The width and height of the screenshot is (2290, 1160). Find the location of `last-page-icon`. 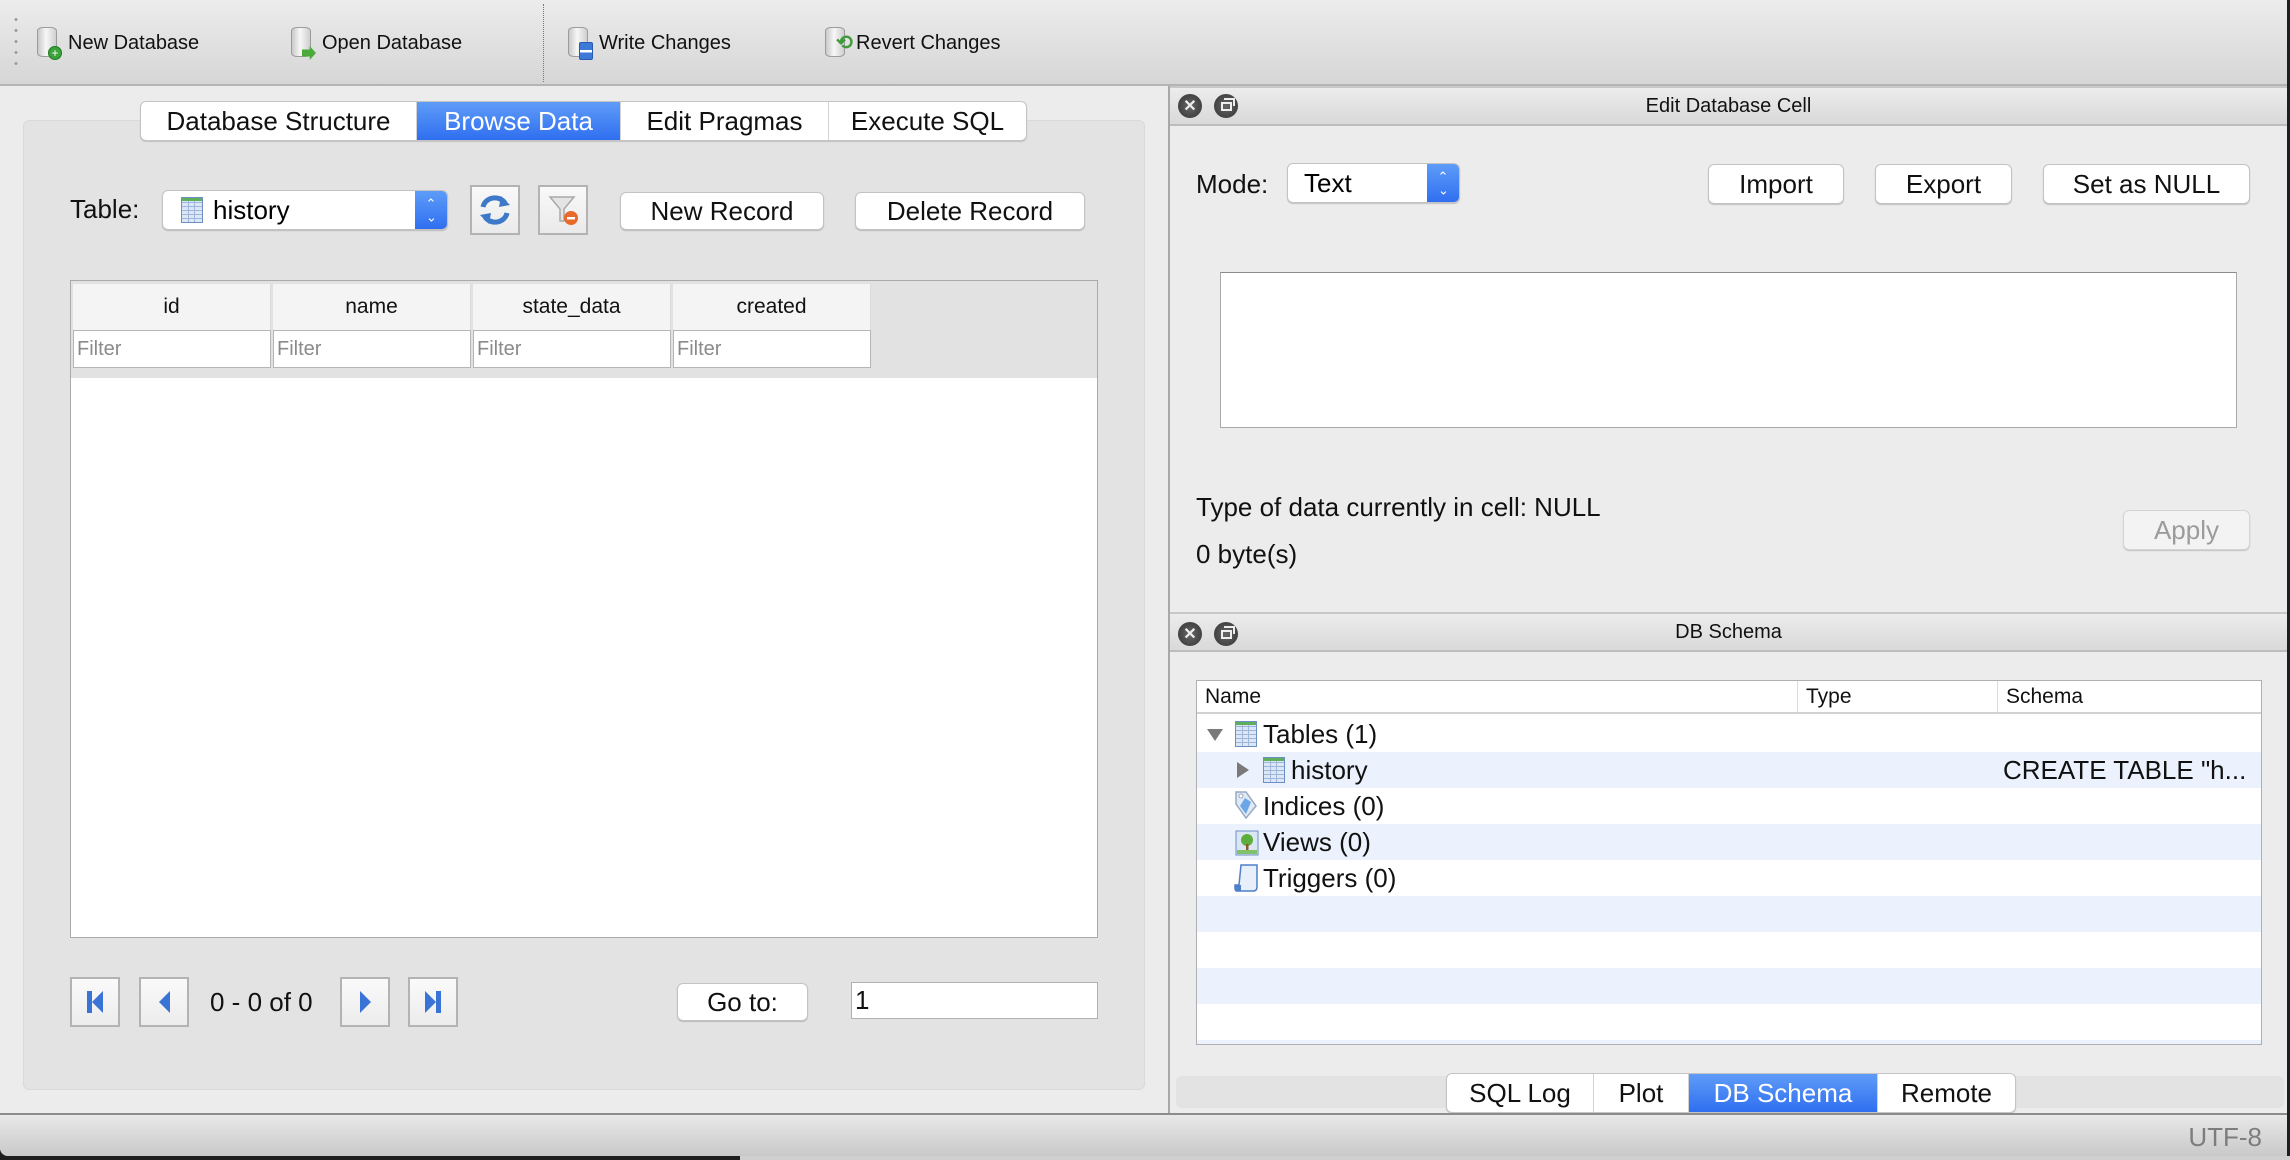

last-page-icon is located at coordinates (433, 1002).